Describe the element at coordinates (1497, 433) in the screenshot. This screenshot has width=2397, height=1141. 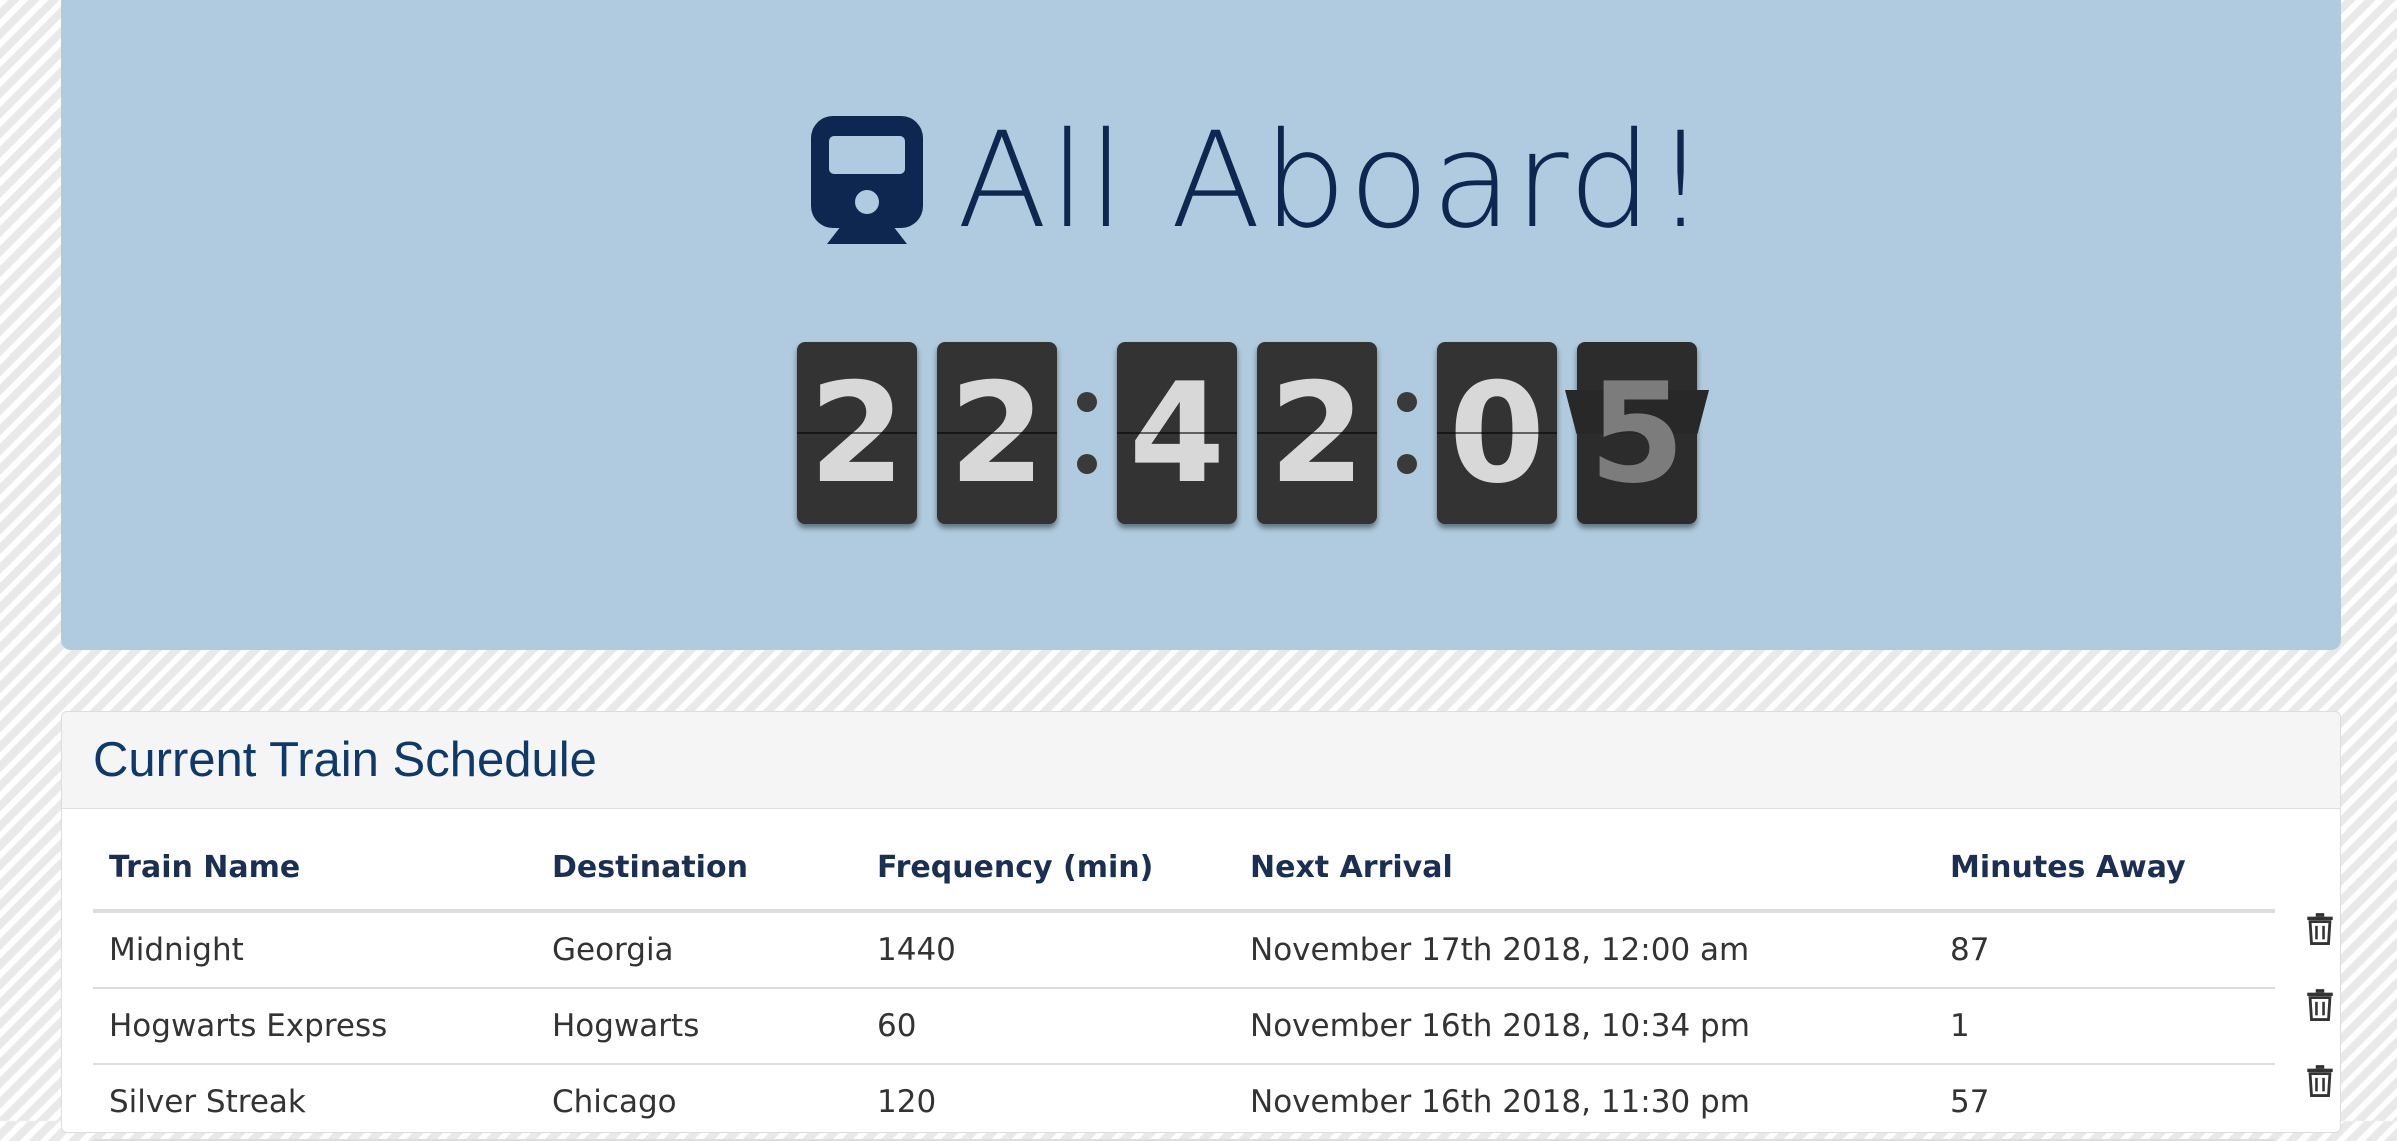
I see `clock-digit: 0` at that location.